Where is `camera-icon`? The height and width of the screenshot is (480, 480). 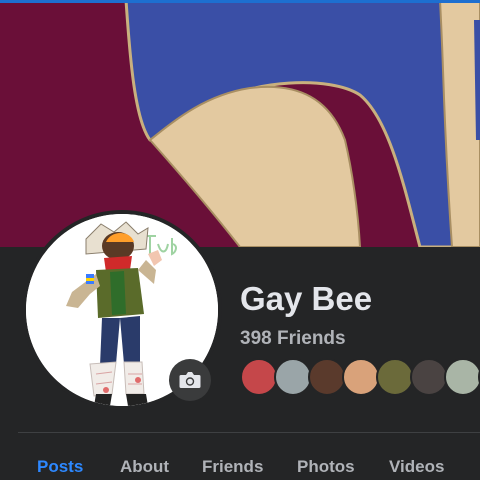
camera-icon is located at coordinates (190, 380).